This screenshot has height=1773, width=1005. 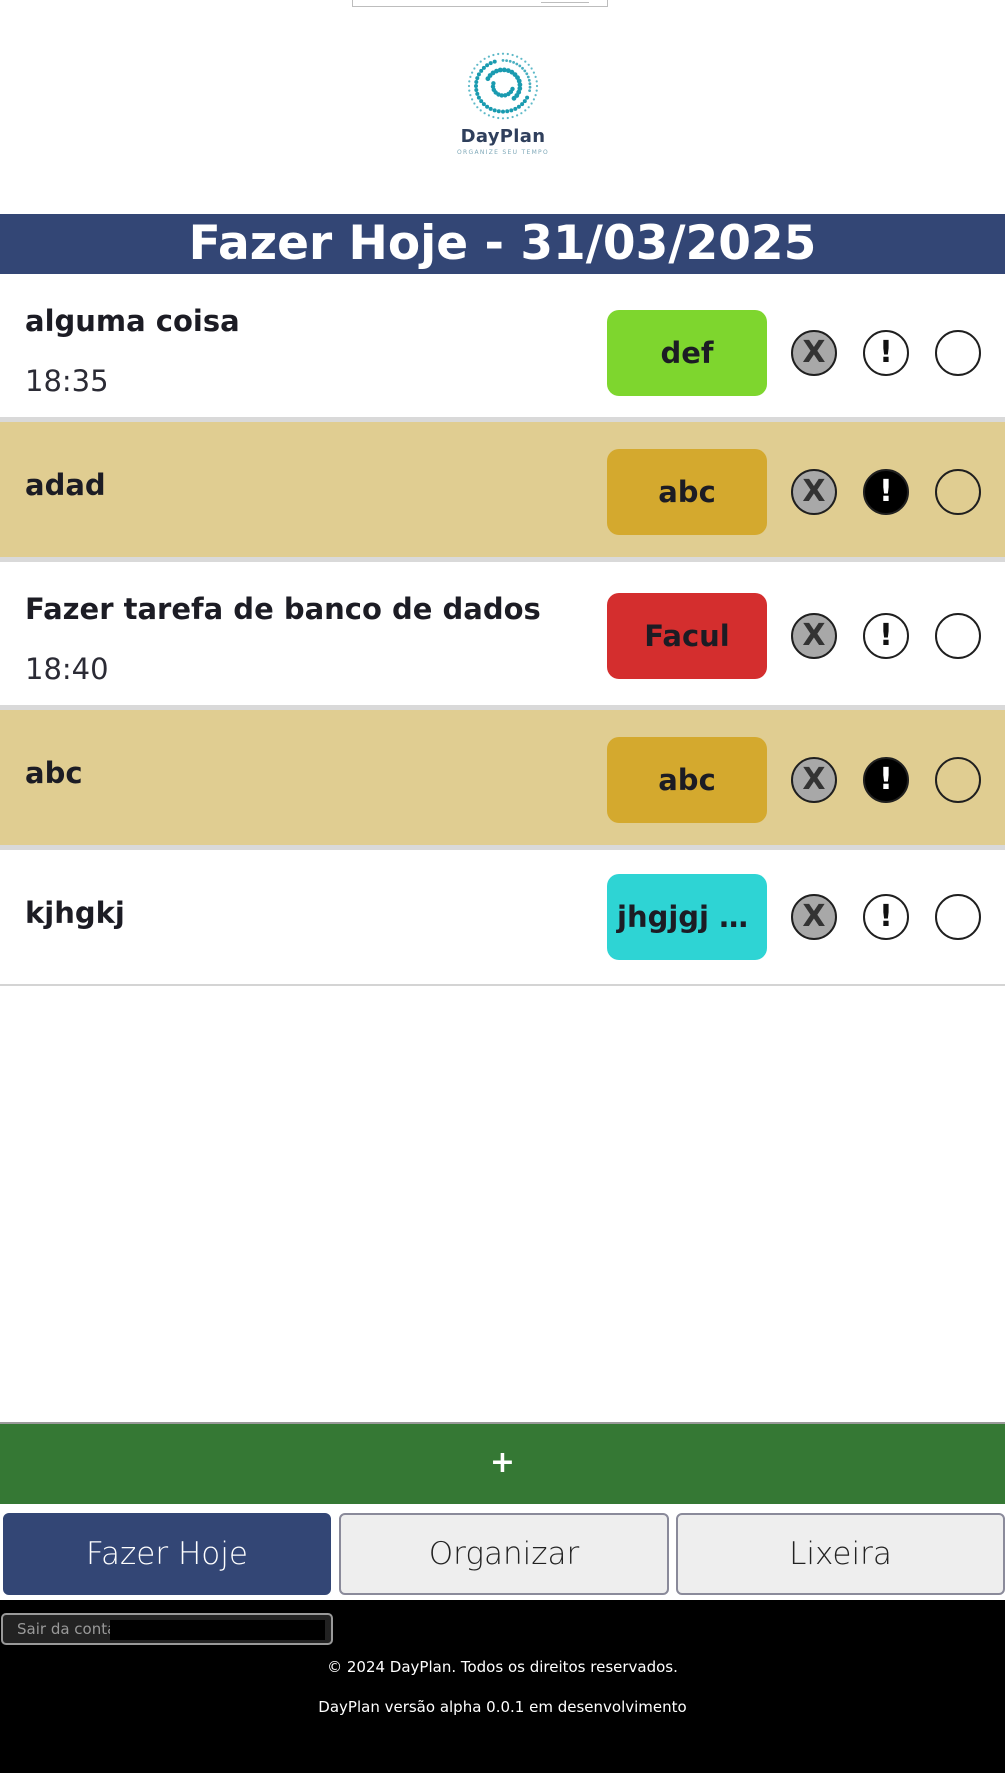 I want to click on logo-tagline: ORGANIZE SEU TEMPO, so click(x=503, y=152).